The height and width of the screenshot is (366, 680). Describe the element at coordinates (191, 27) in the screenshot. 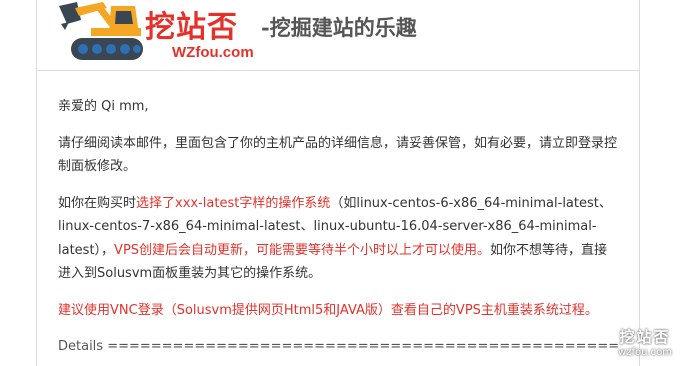

I see `brand-name: 挖站否` at that location.